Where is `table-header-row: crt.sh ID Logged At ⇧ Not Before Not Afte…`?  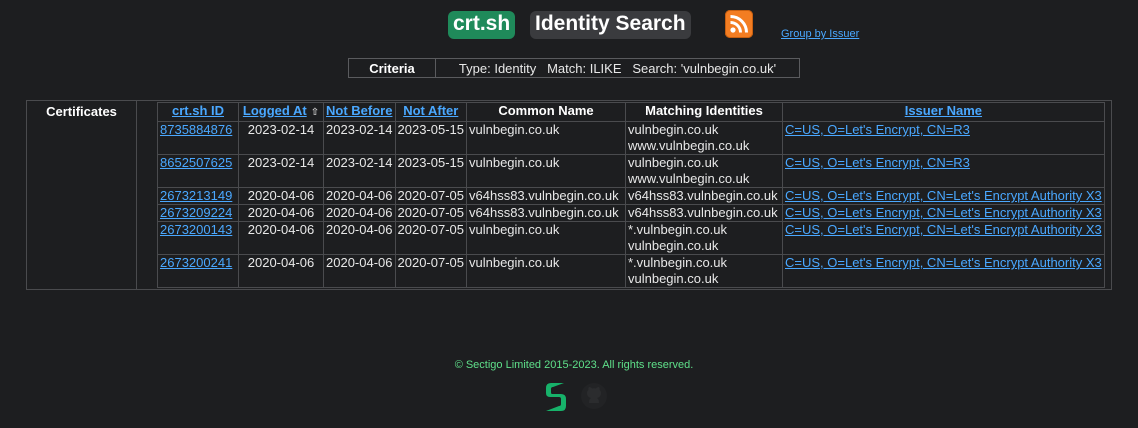 table-header-row: crt.sh ID Logged At ⇧ Not Before Not Afte… is located at coordinates (631, 112).